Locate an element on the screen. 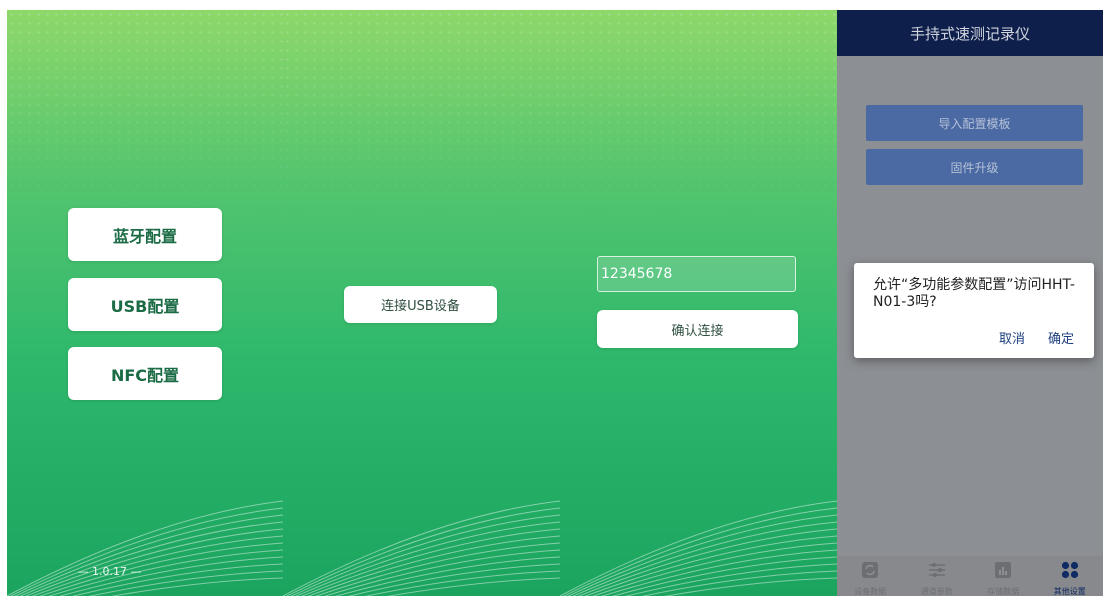 The width and height of the screenshot is (1103, 596). nfc-config-button: NFC配置 is located at coordinates (145, 373).